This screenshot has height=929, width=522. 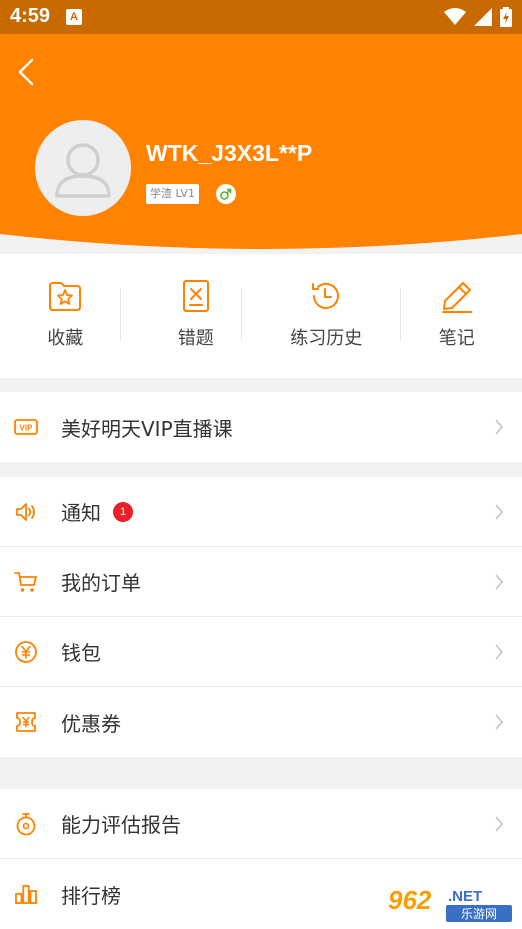 I want to click on notification-count-badge: 1, so click(x=123, y=512).